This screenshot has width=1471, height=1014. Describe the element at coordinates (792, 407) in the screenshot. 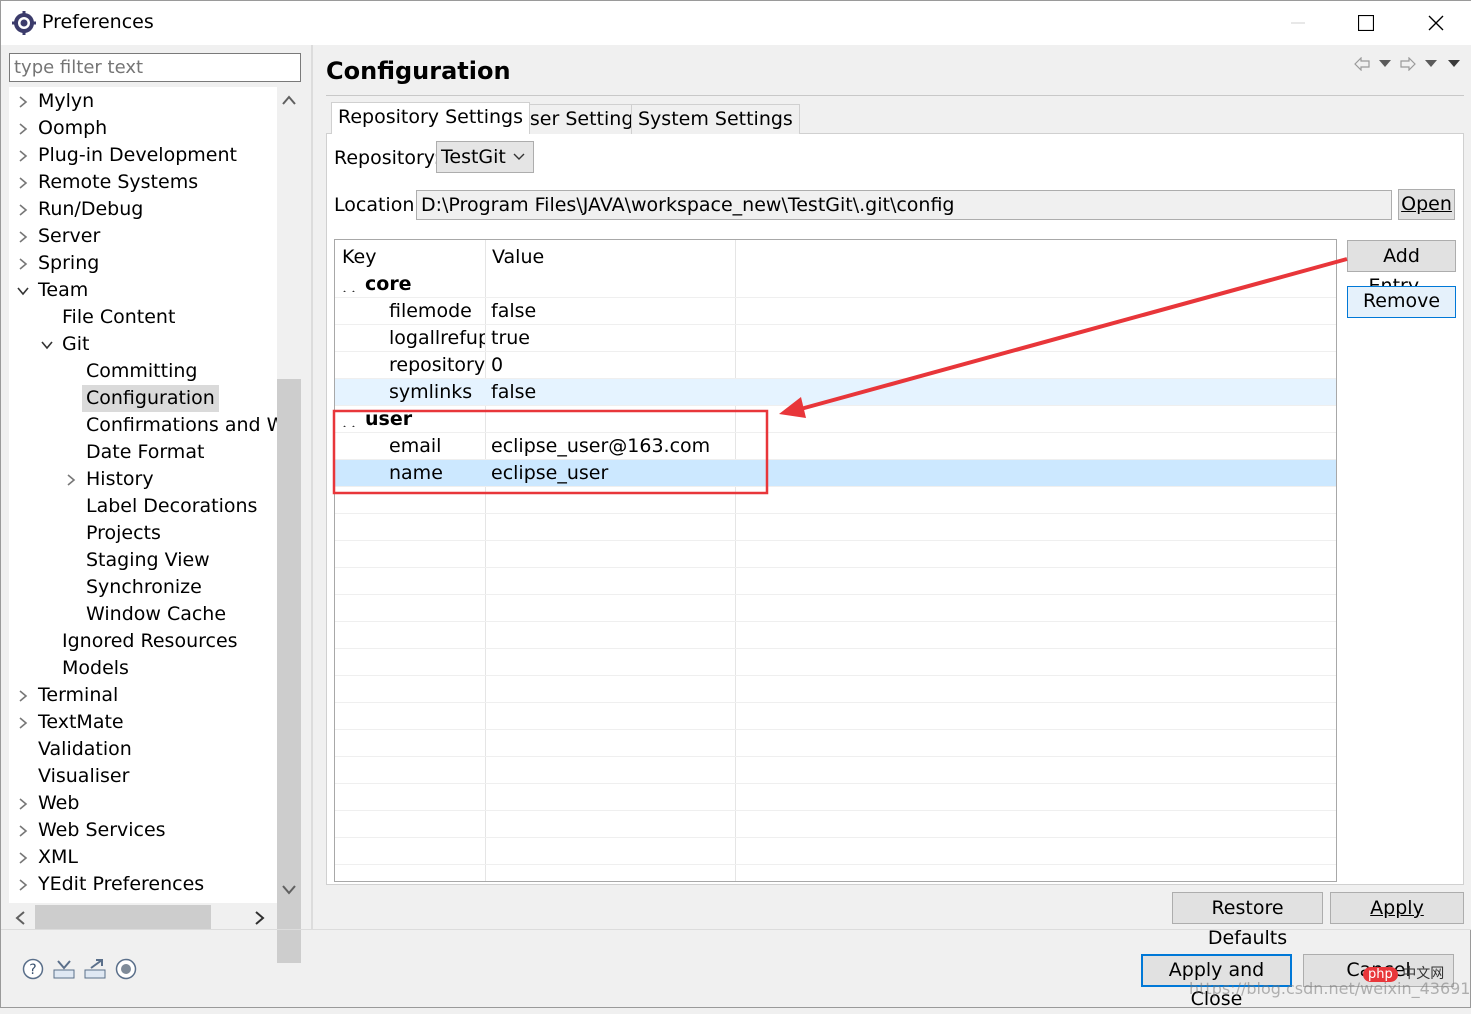

I see `annotation-arrowhead` at that location.